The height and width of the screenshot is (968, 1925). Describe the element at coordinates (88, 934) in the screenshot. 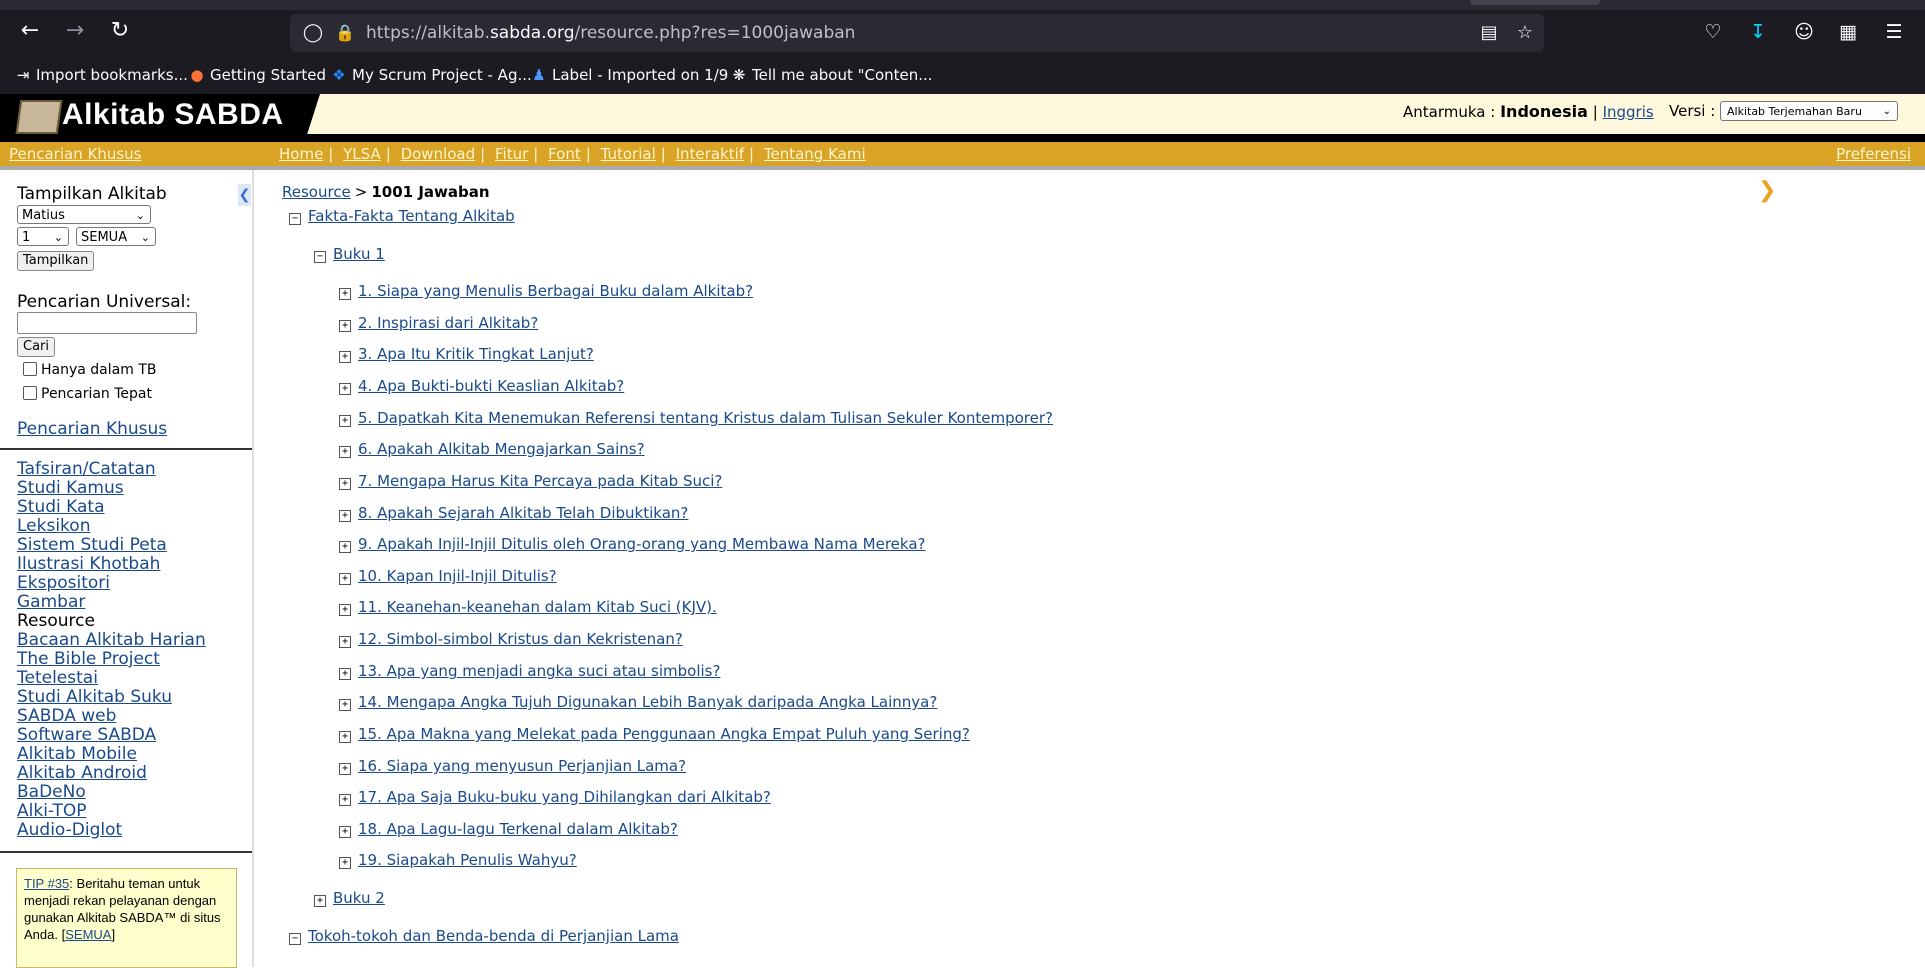

I see `tip-all-link: SEMUA` at that location.